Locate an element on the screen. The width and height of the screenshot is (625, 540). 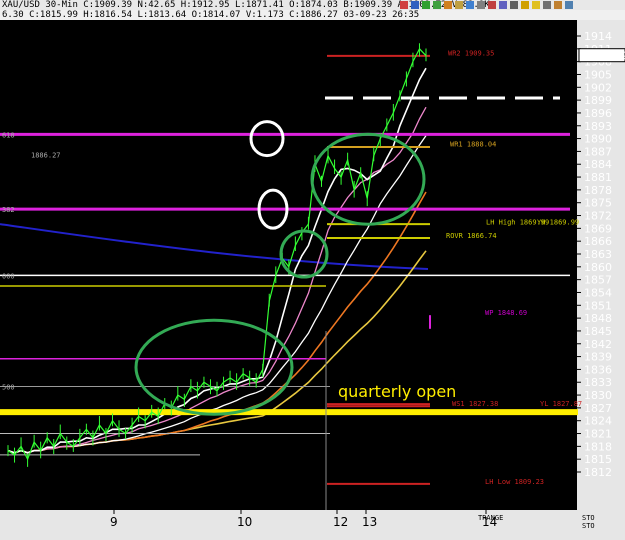
pivot-label-0: WR2 1909.35 is located at coordinates (471, 54).